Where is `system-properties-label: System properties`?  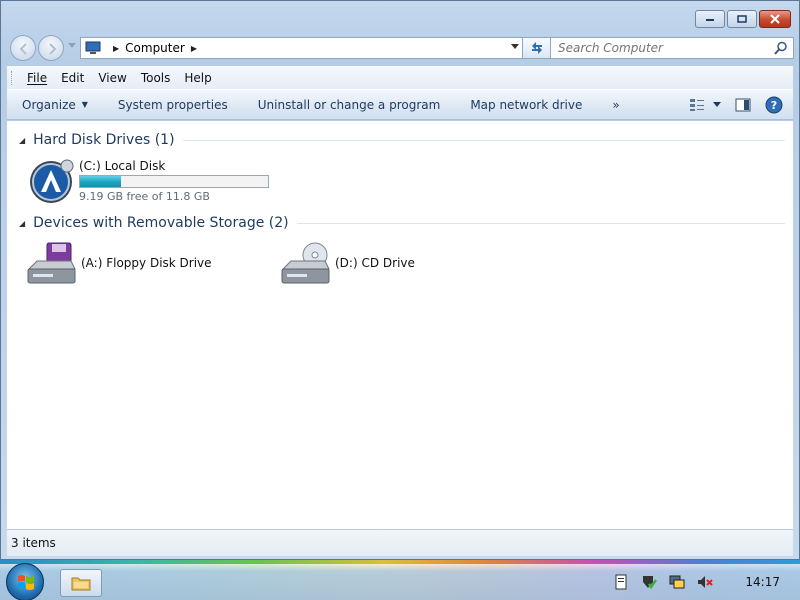
system-properties-label: System properties is located at coordinates (172, 104).